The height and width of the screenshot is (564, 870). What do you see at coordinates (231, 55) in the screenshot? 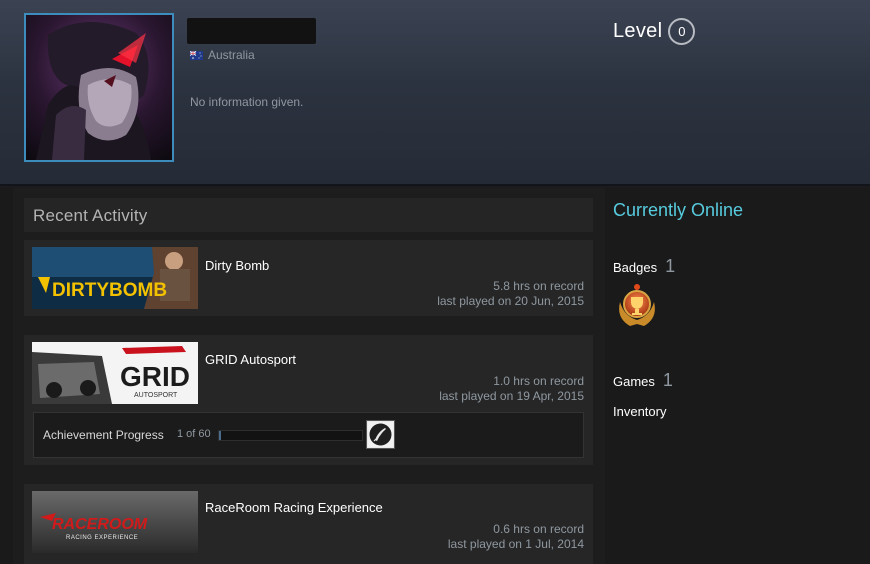
I see `country-name: Australia` at bounding box center [231, 55].